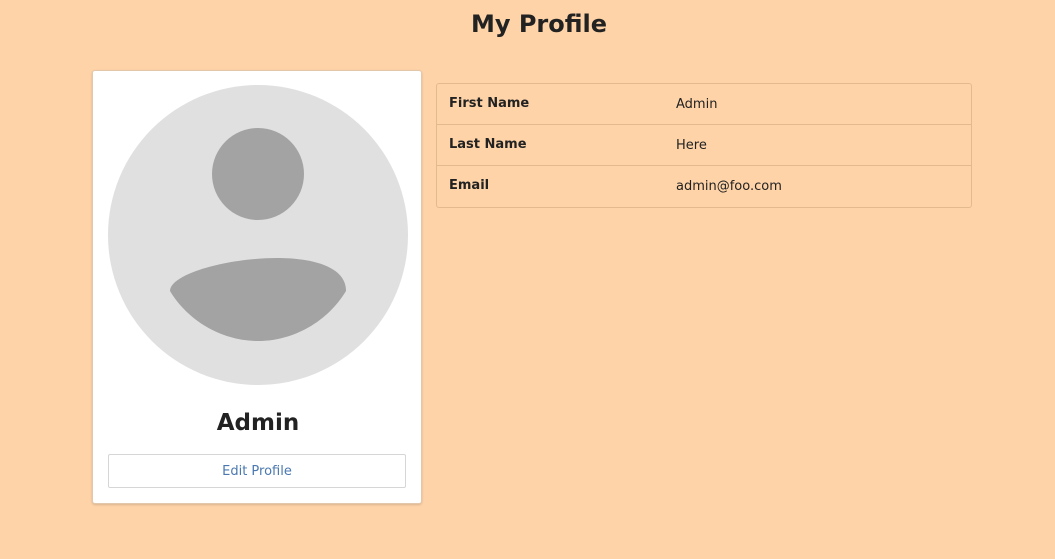 This screenshot has height=559, width=1055. Describe the element at coordinates (691, 145) in the screenshot. I see `detail-value: Here` at that location.